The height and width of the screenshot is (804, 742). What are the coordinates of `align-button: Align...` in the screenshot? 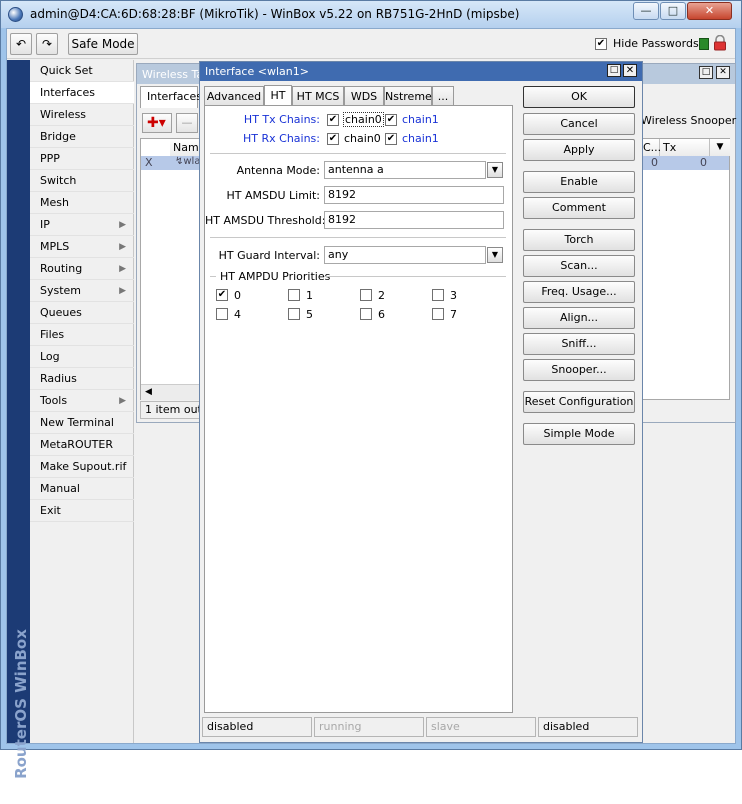 It's located at (579, 318).